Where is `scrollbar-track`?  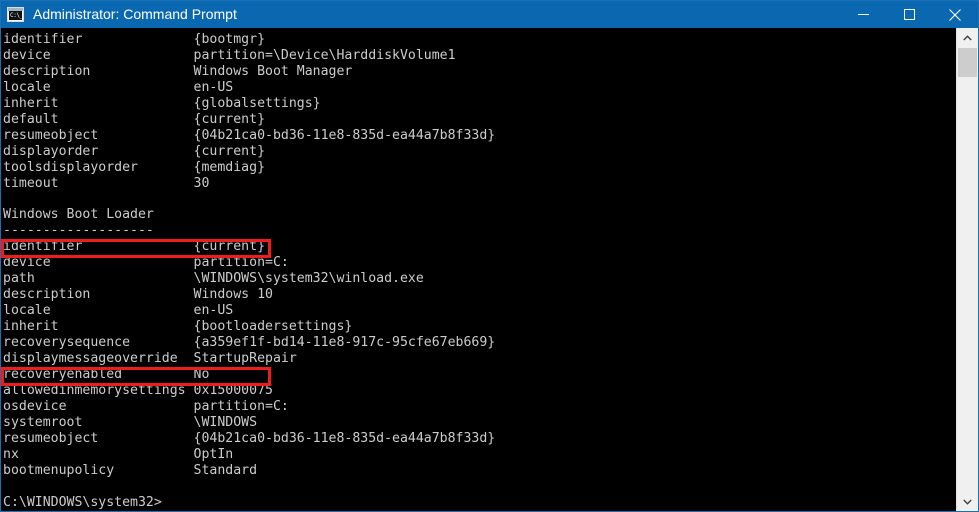 scrollbar-track is located at coordinates (967, 269).